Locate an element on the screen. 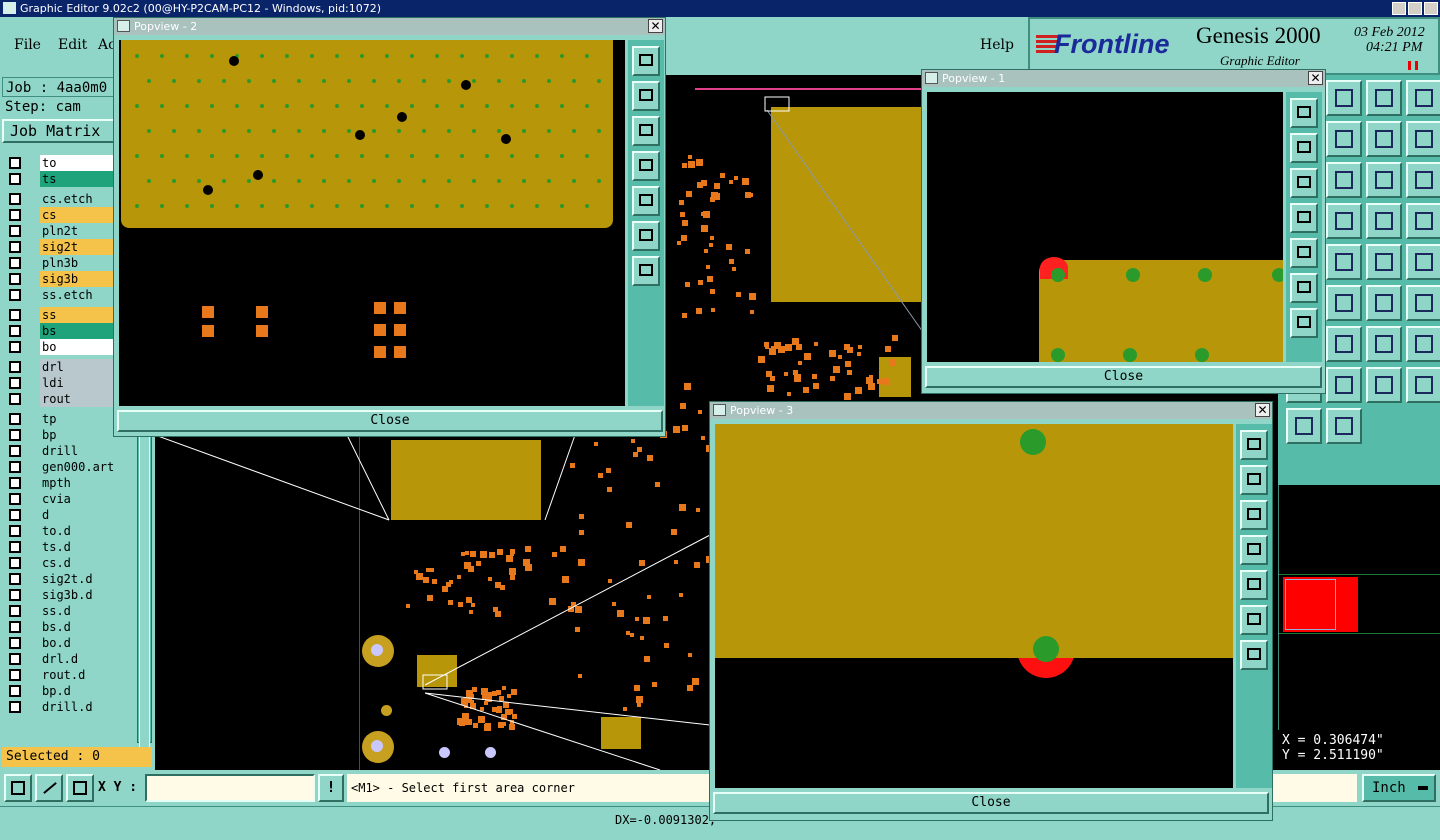  layer-row: sig3b.d is located at coordinates (65, 595).